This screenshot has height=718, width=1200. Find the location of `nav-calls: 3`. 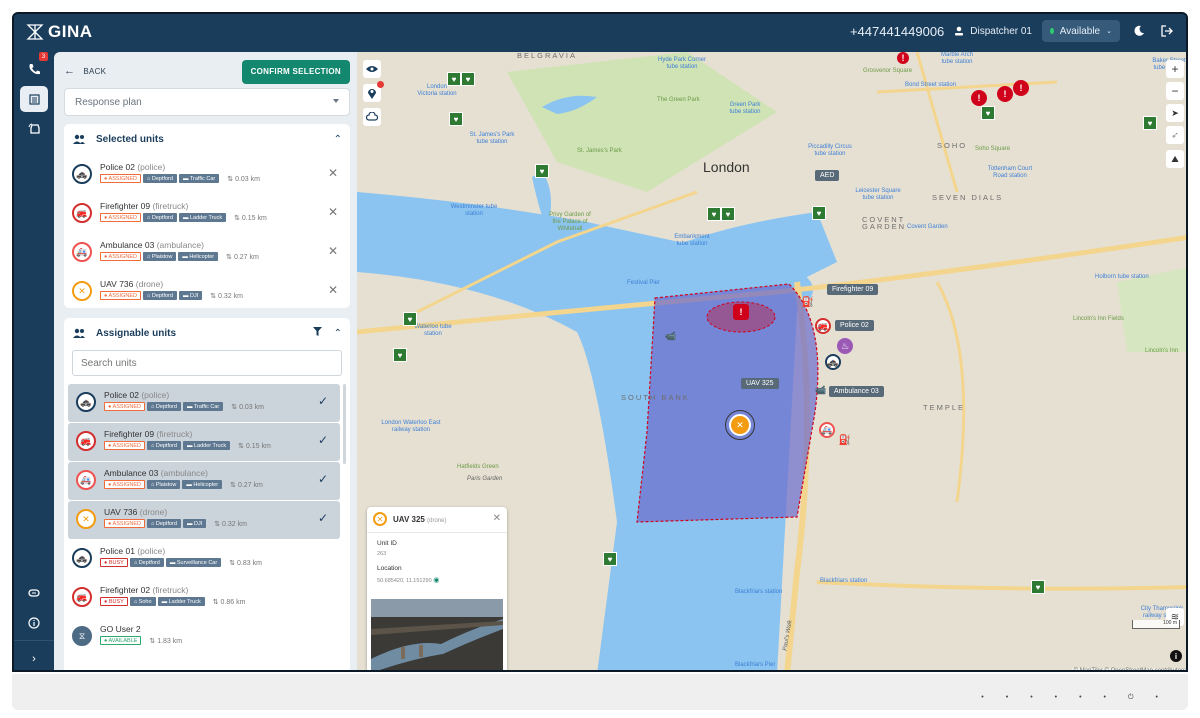

nav-calls: 3 is located at coordinates (34, 67).